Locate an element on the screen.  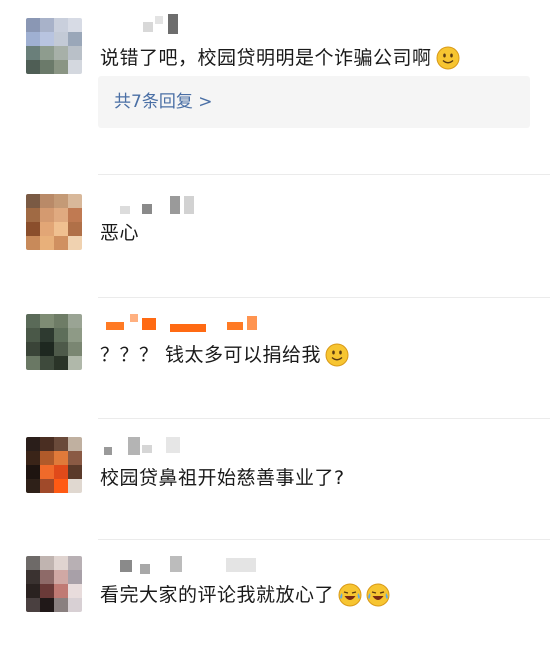
comment-text: 看完大家的评论我就放心了 is located at coordinates (245, 595).